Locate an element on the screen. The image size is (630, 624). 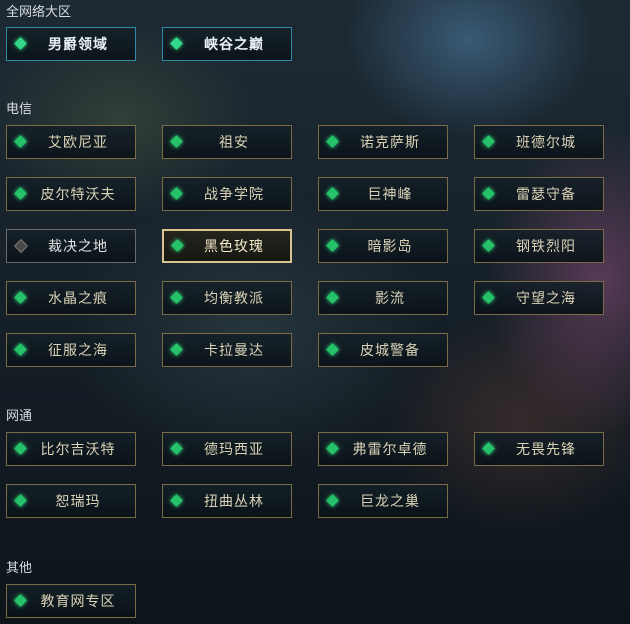
server-button: 守望之海 is located at coordinates (539, 298).